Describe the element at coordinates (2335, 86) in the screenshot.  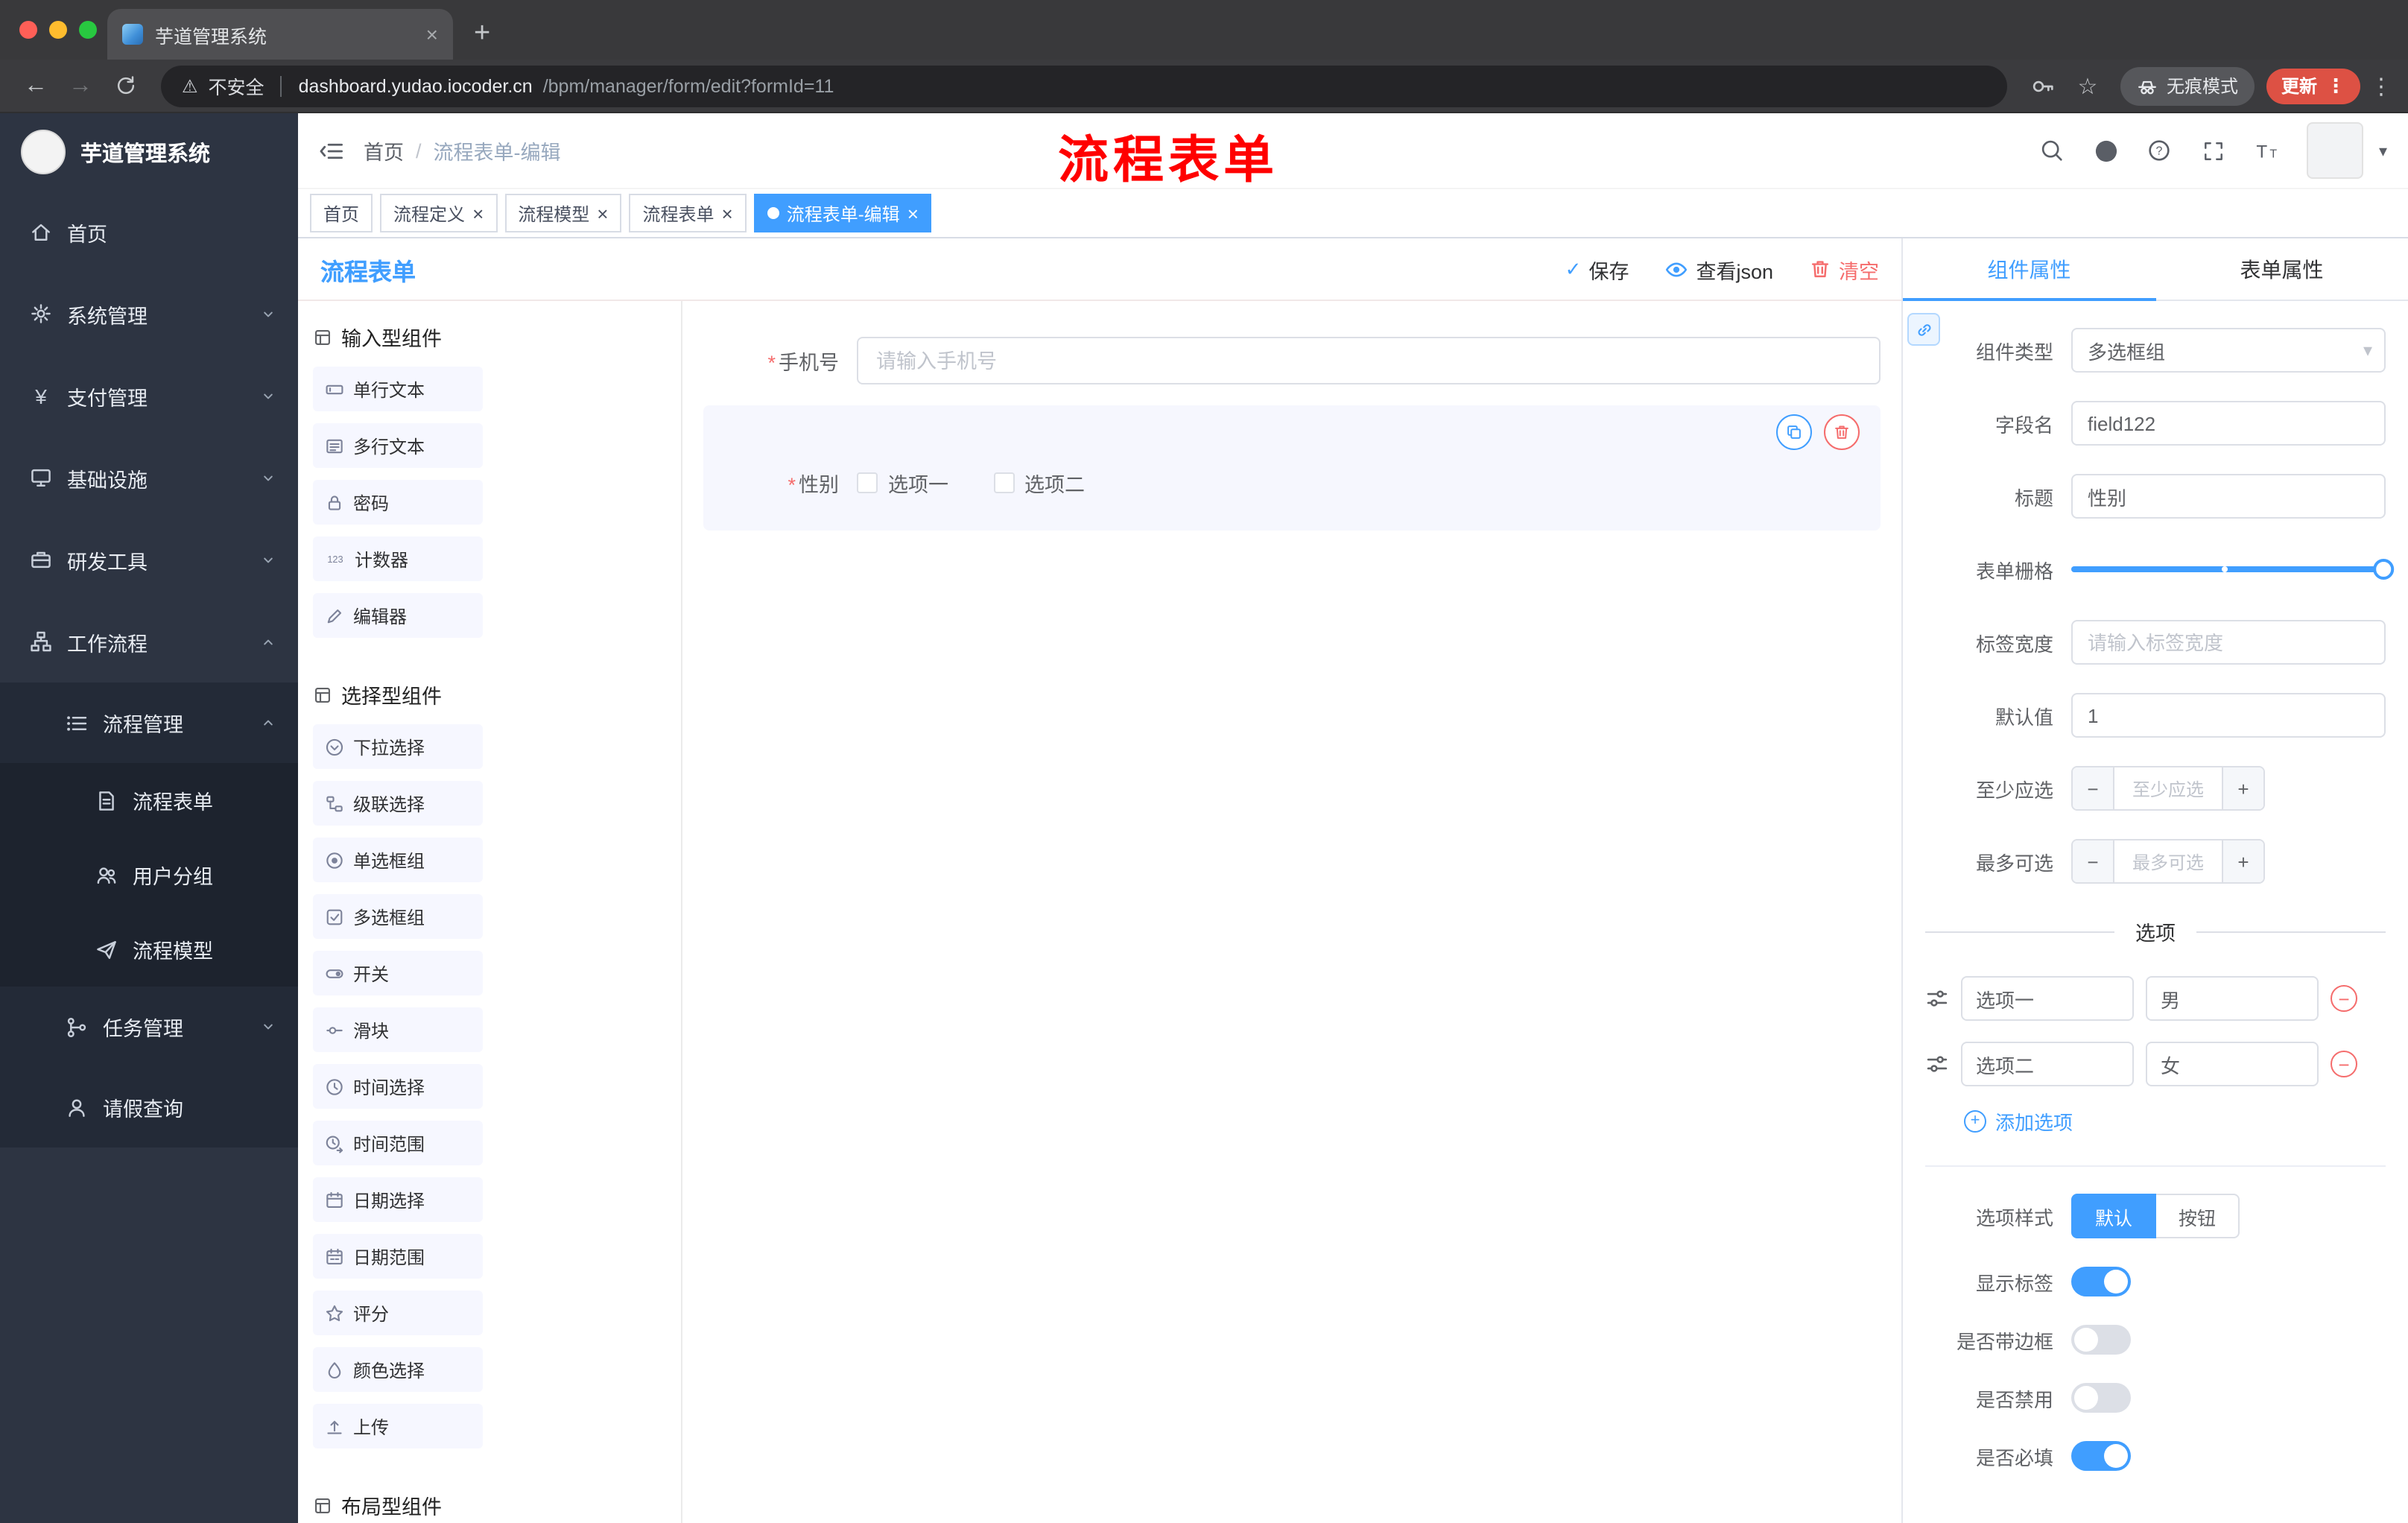
I see `browser-menu-icon: ⋮` at that location.